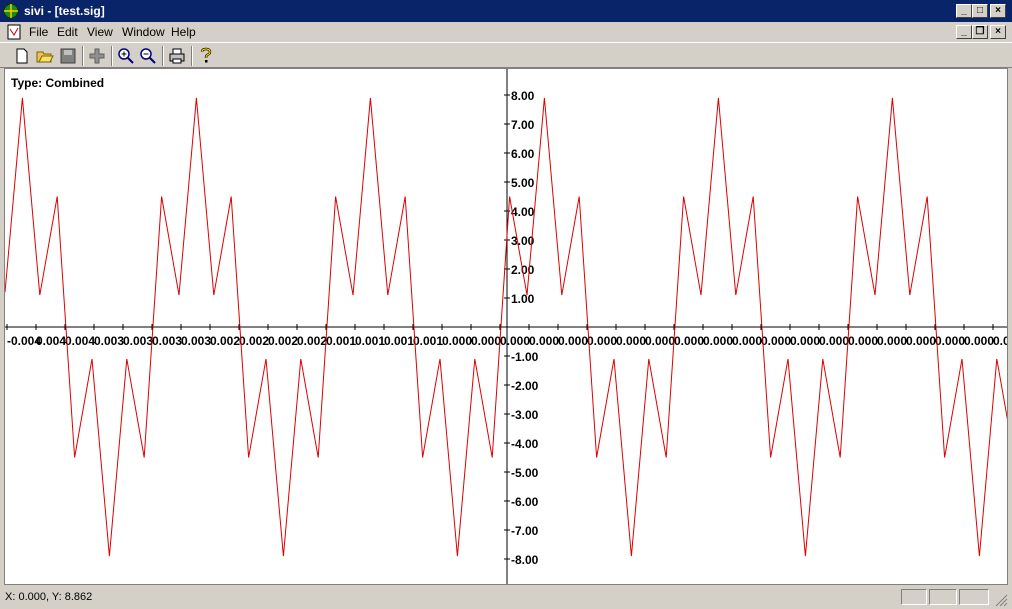  What do you see at coordinates (506, 11) in the screenshot?
I see `title-bar: sivi - [test.sig] _ □ ×` at bounding box center [506, 11].